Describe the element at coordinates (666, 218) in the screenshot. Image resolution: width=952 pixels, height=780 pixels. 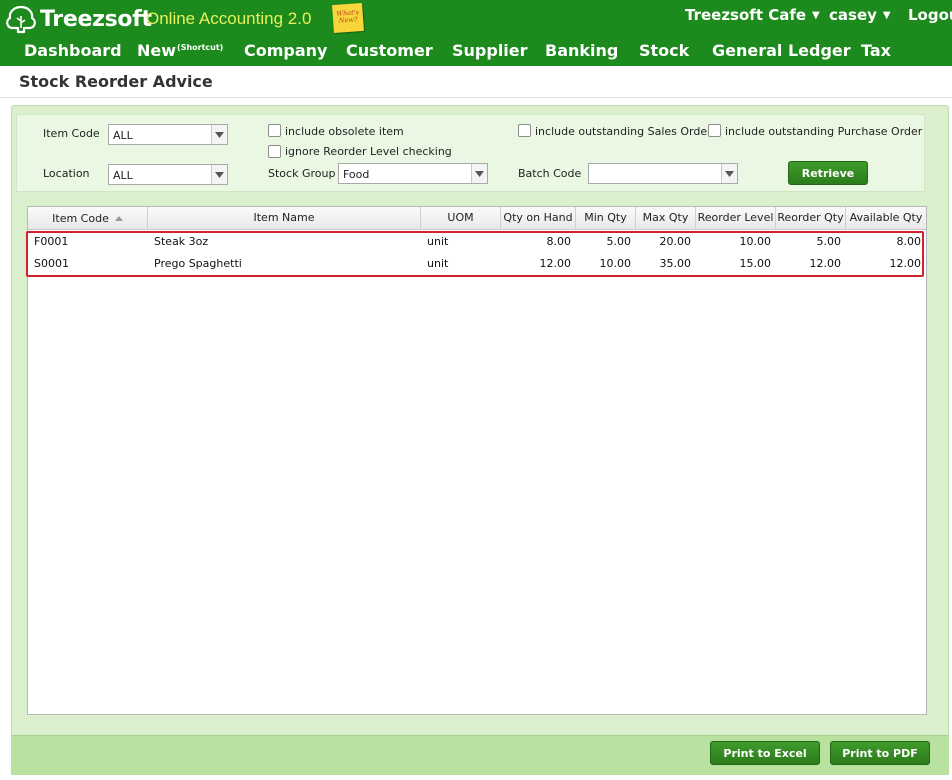
I see `column-header-max-qty: Max Qty` at that location.